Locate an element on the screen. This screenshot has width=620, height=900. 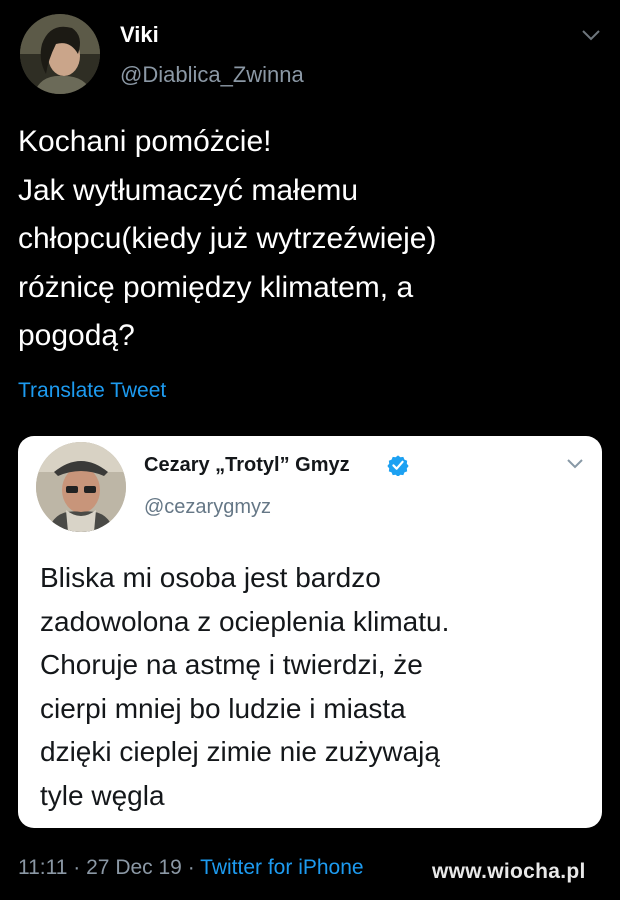
tweet-line: różnicę pomiędzy klimatem, a is located at coordinates (216, 287).